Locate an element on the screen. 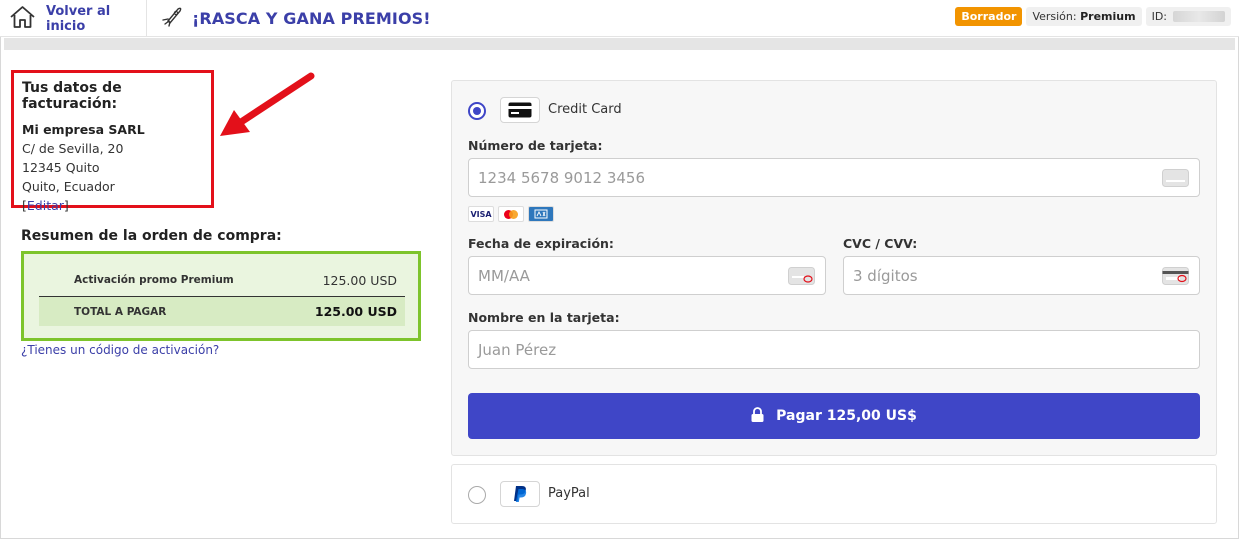 The image size is (1239, 539). order-item-row: Activación promo Premium 125.00 USD is located at coordinates (222, 280).